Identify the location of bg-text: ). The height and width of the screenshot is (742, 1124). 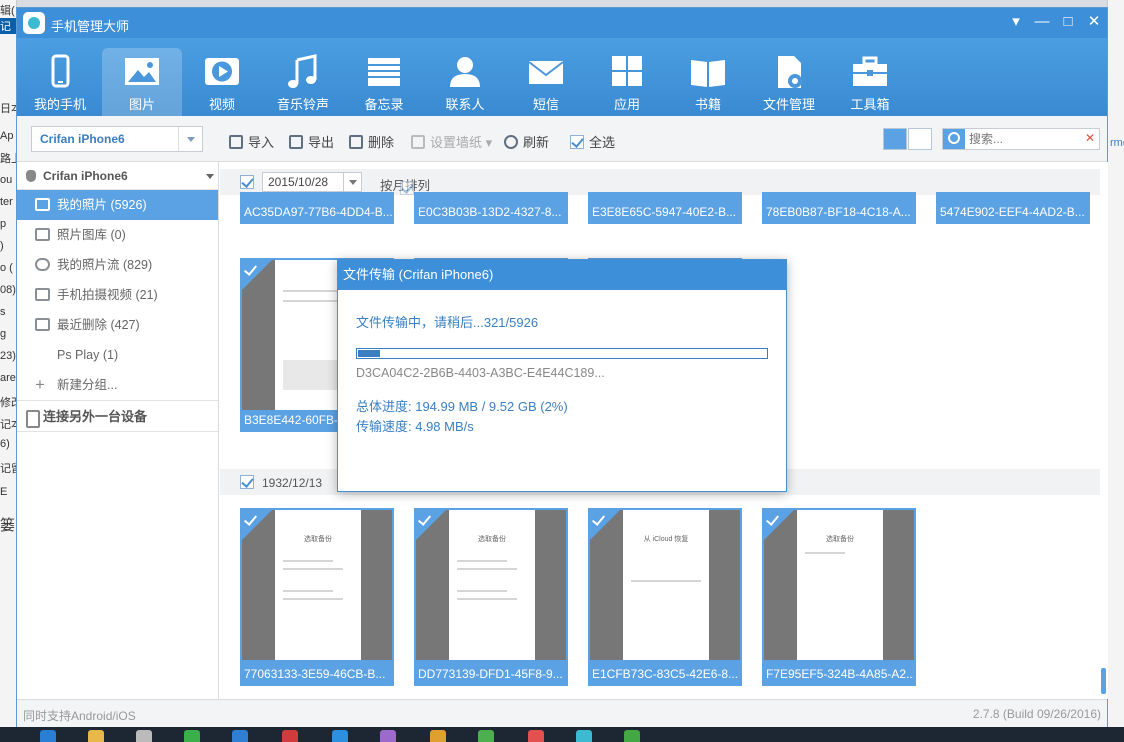
(2, 246).